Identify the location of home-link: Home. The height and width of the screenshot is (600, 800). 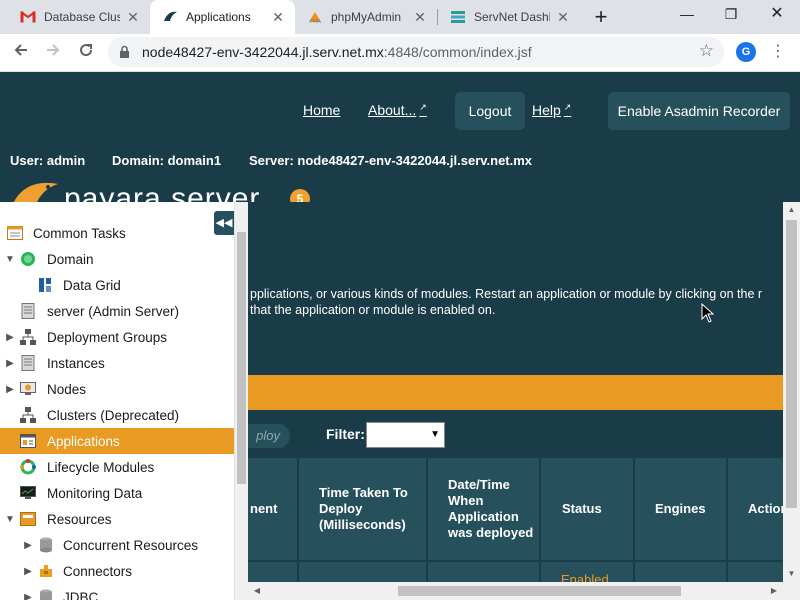
(321, 110).